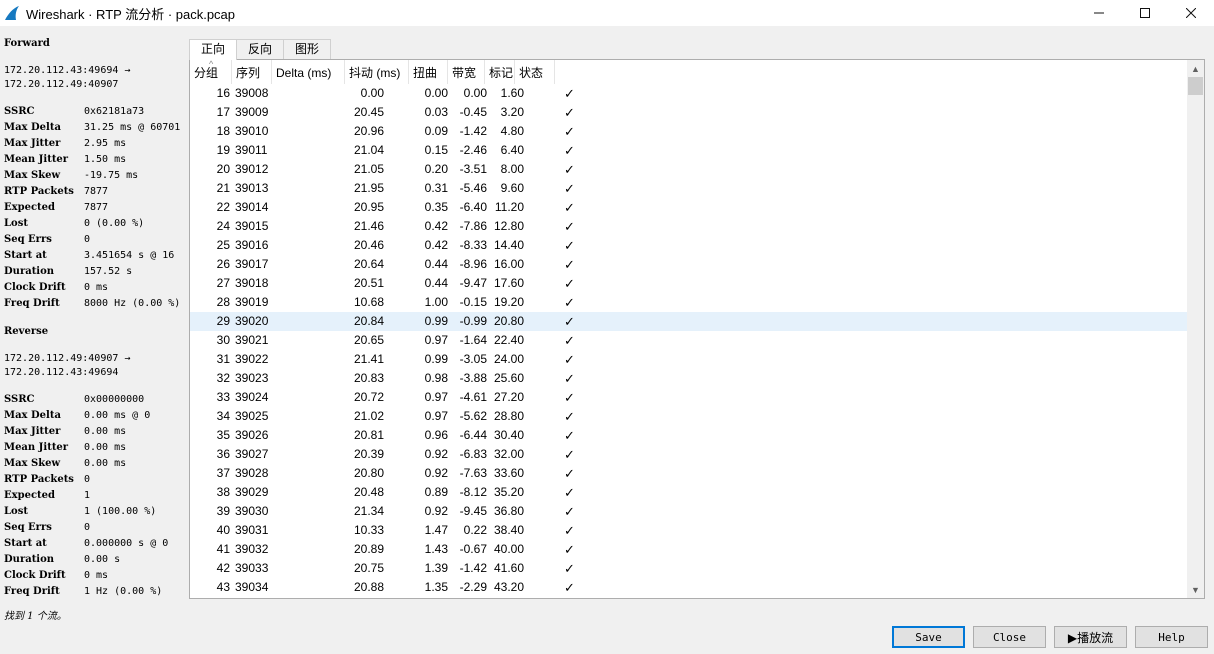  What do you see at coordinates (689, 188) in the screenshot?
I see `table-row: 21 39013 21.95 0.31 -5.46 9.60 ✓` at bounding box center [689, 188].